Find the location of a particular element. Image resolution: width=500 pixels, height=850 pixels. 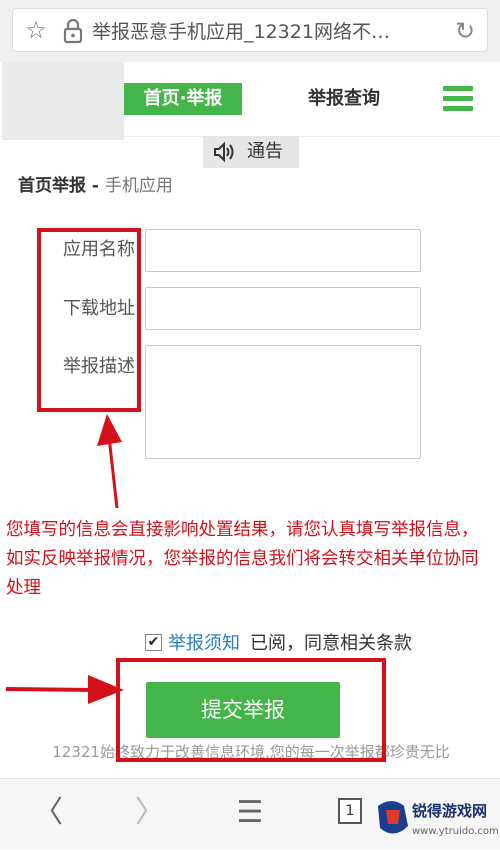

bookmark-star-icon: ☆ is located at coordinates (36, 30).